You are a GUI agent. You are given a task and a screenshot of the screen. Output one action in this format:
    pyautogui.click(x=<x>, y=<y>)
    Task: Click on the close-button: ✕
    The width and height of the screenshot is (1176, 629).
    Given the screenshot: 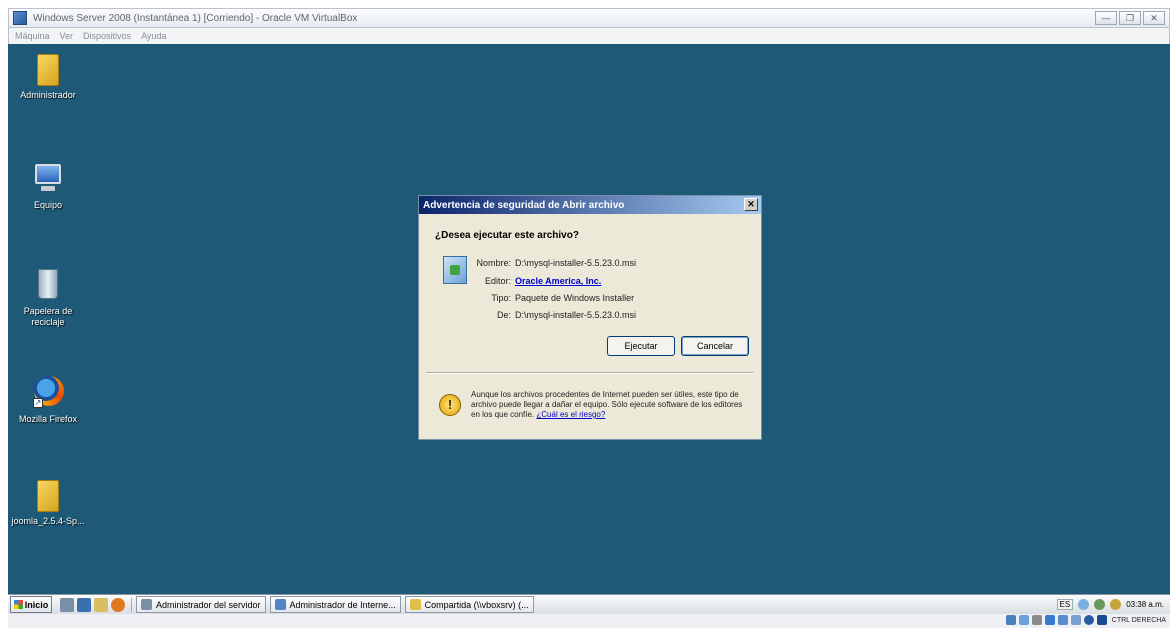 What is the action you would take?
    pyautogui.click(x=1154, y=18)
    